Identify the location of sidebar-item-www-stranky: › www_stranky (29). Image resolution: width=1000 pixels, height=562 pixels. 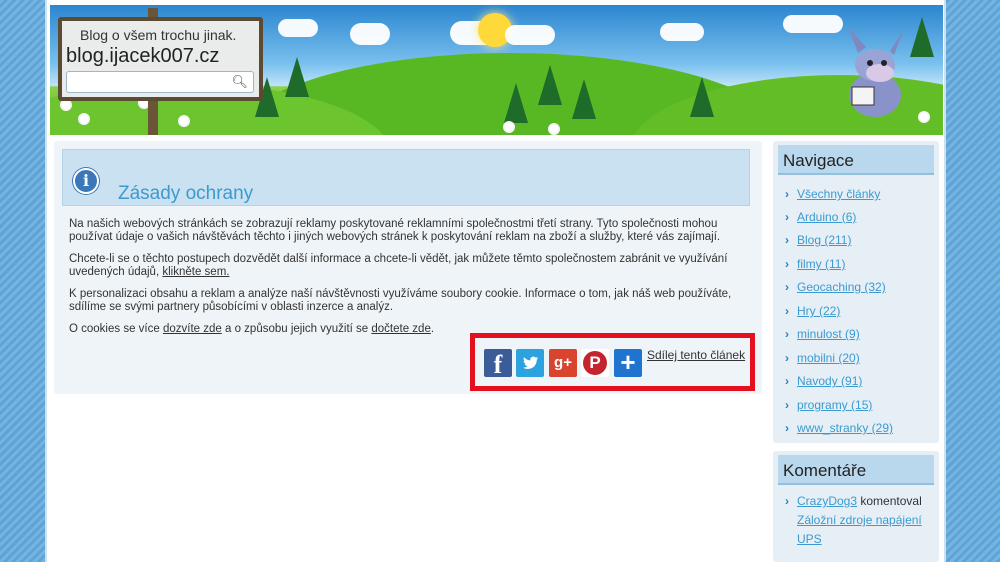
(839, 428).